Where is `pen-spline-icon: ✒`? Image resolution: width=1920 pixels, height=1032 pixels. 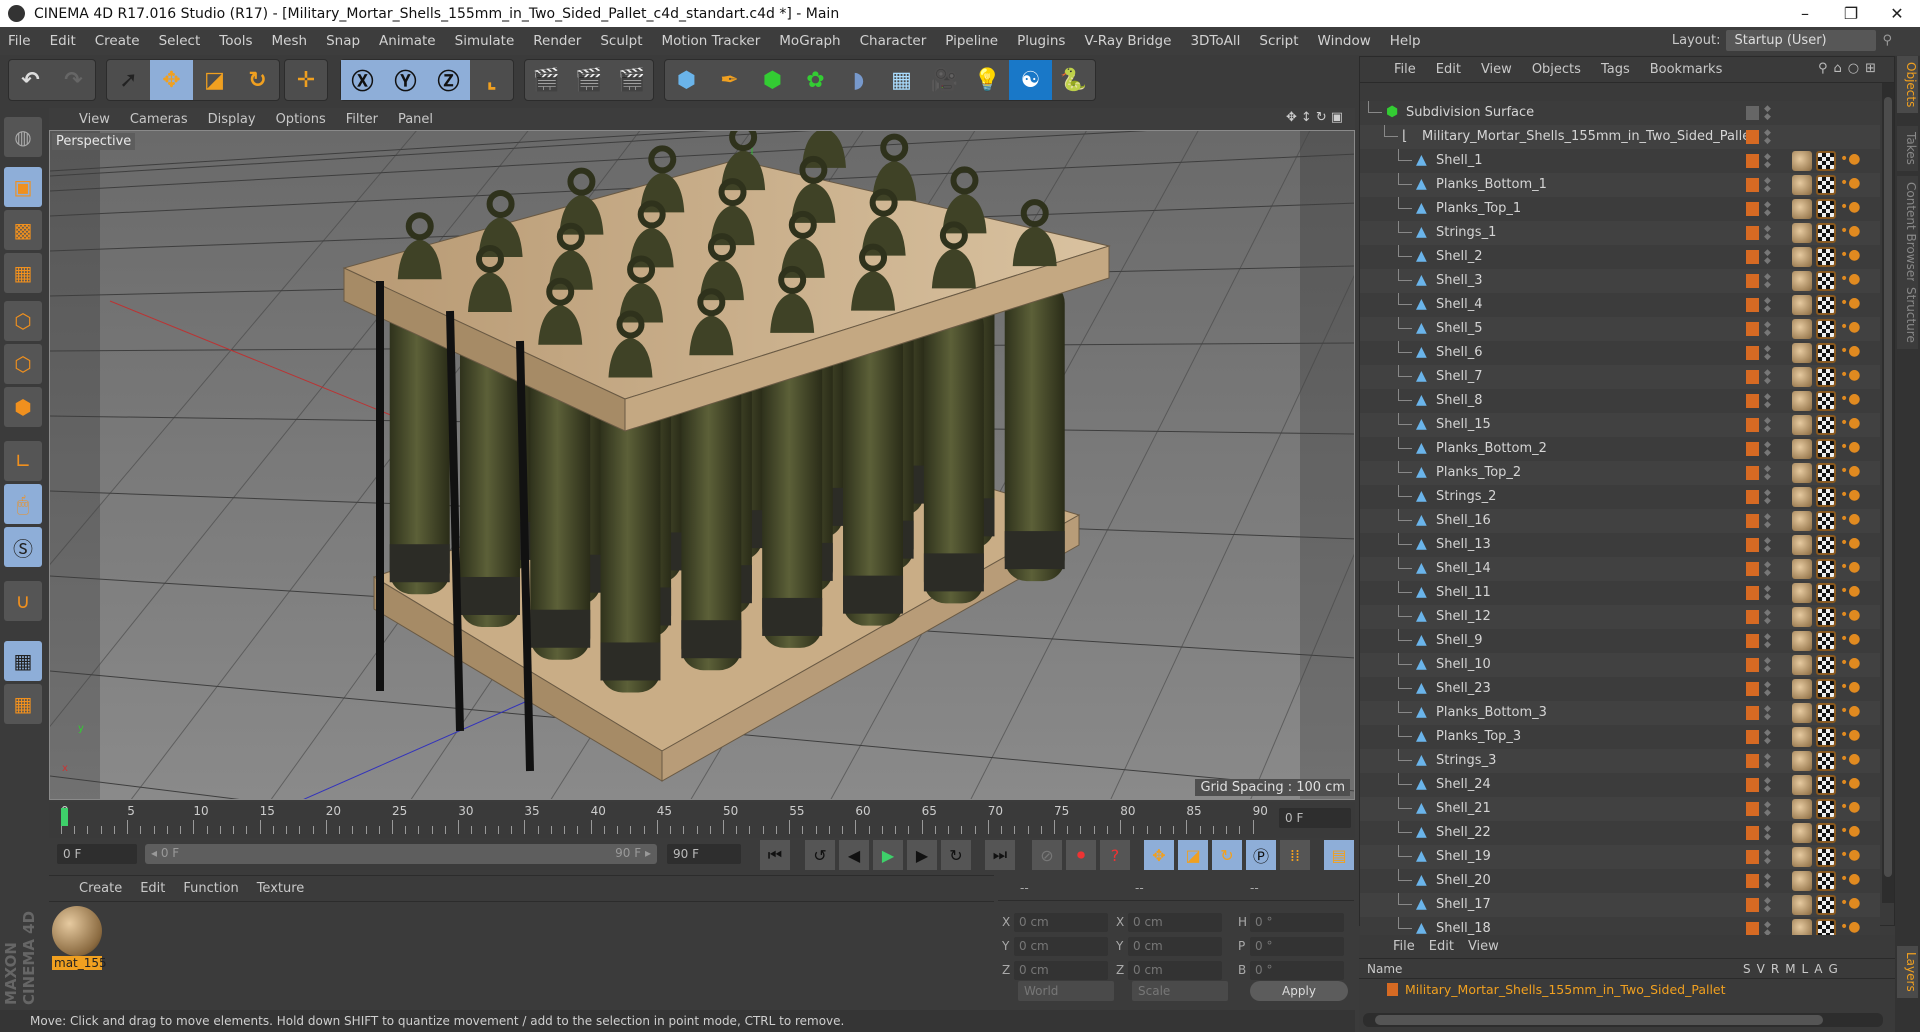
pen-spline-icon: ✒ is located at coordinates (729, 80).